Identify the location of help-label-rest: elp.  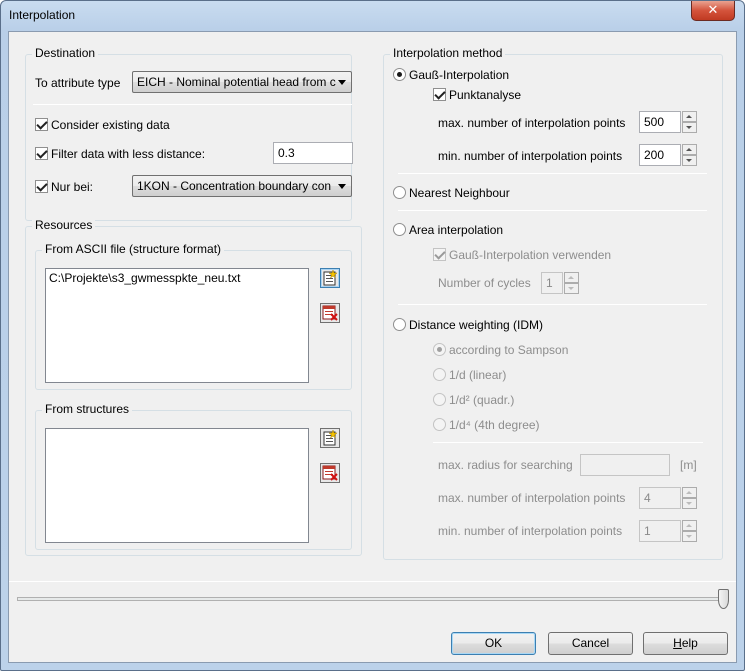
(689, 643).